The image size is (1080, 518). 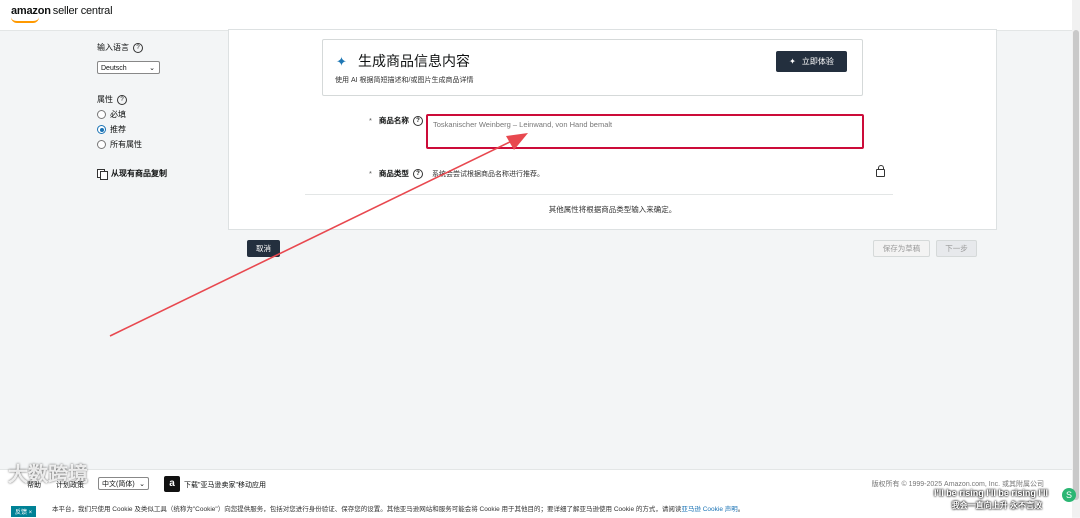 What do you see at coordinates (105, 99) in the screenshot?
I see `attributes-label: 属性` at bounding box center [105, 99].